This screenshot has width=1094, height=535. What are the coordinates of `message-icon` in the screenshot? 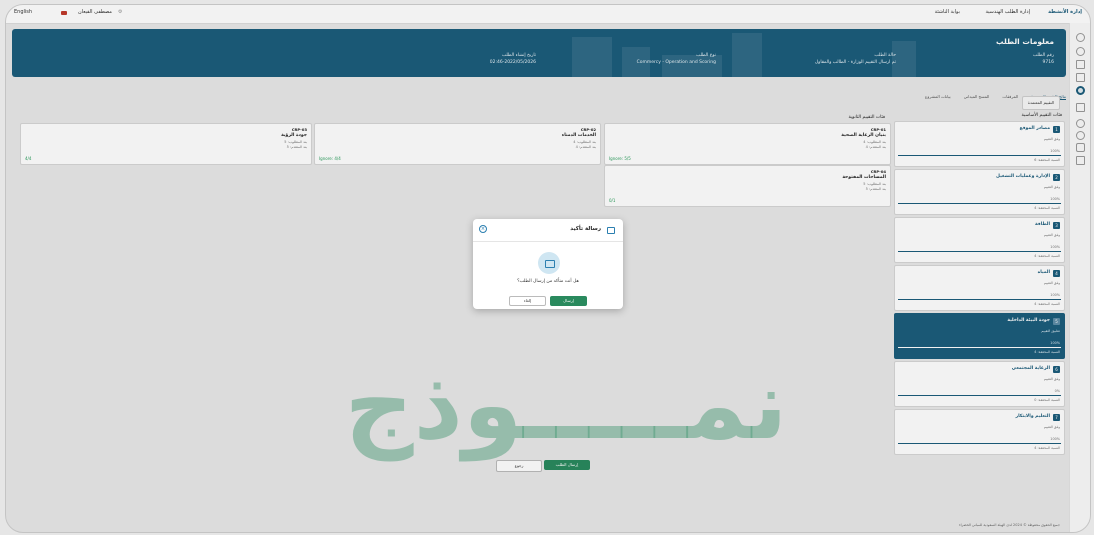 It's located at (611, 230).